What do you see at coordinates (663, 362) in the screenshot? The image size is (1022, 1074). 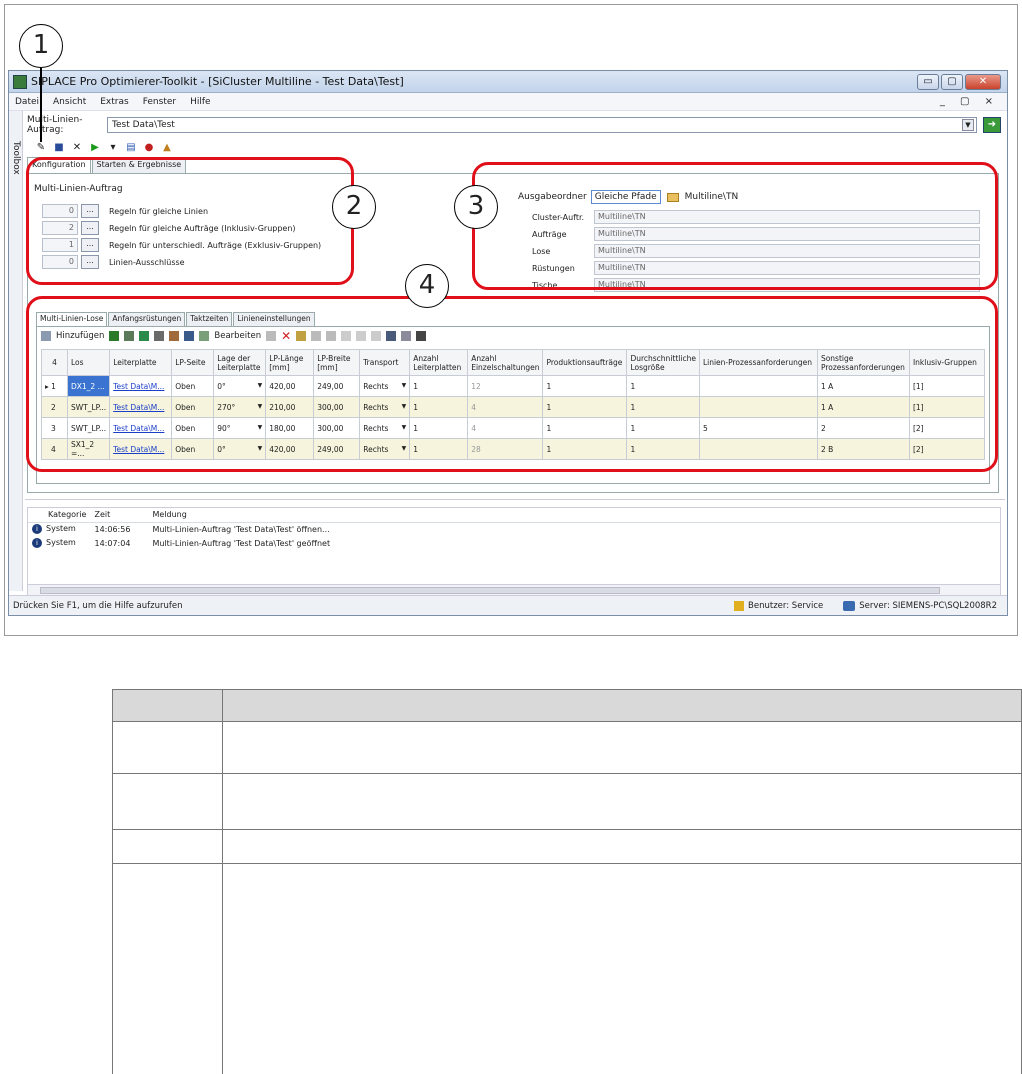 I see `column-header: Durchschnittliche Losgröße` at bounding box center [663, 362].